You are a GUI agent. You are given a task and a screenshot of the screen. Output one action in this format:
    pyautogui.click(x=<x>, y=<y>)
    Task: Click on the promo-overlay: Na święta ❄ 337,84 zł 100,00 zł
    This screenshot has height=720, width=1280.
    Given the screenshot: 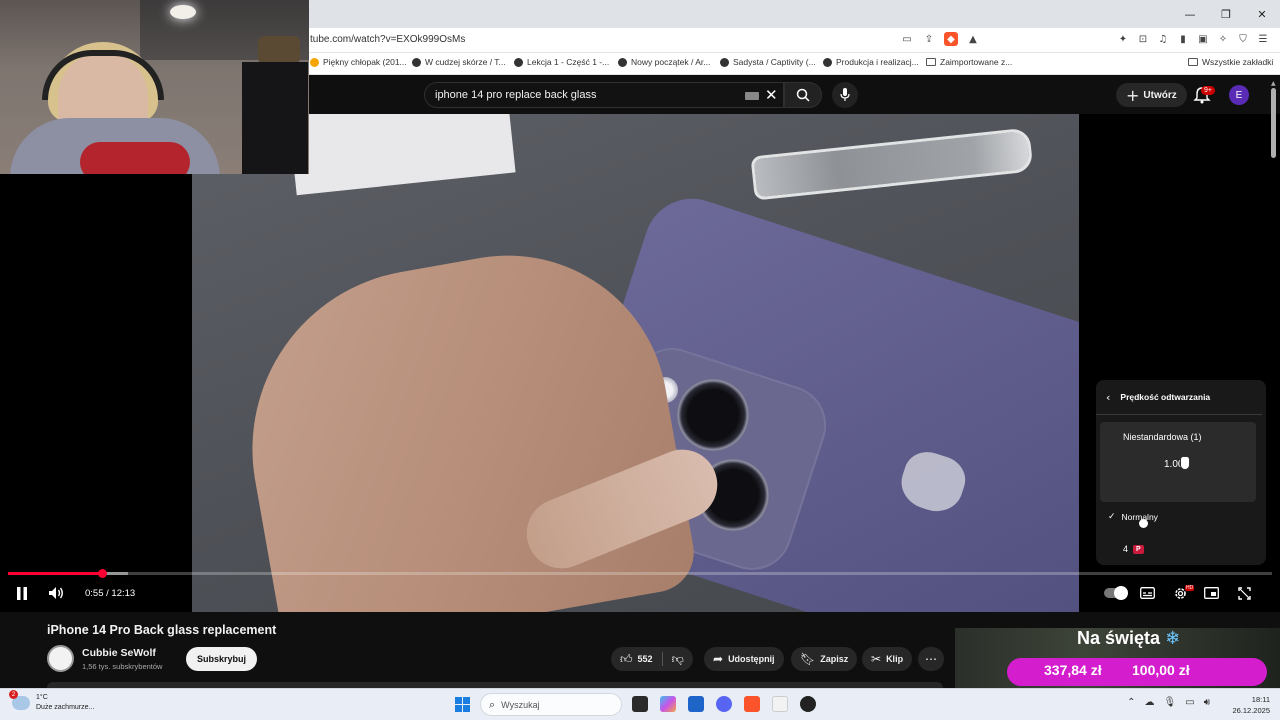 What is the action you would take?
    pyautogui.click(x=1117, y=658)
    